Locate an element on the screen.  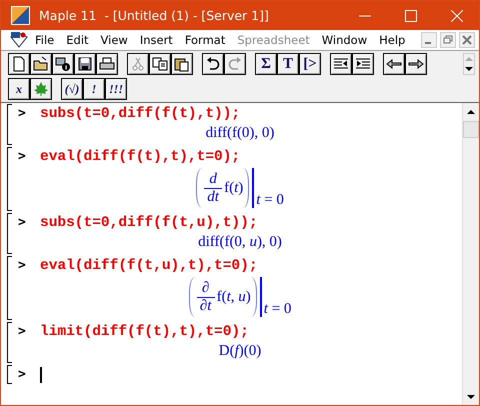
paste-button is located at coordinates (182, 64).